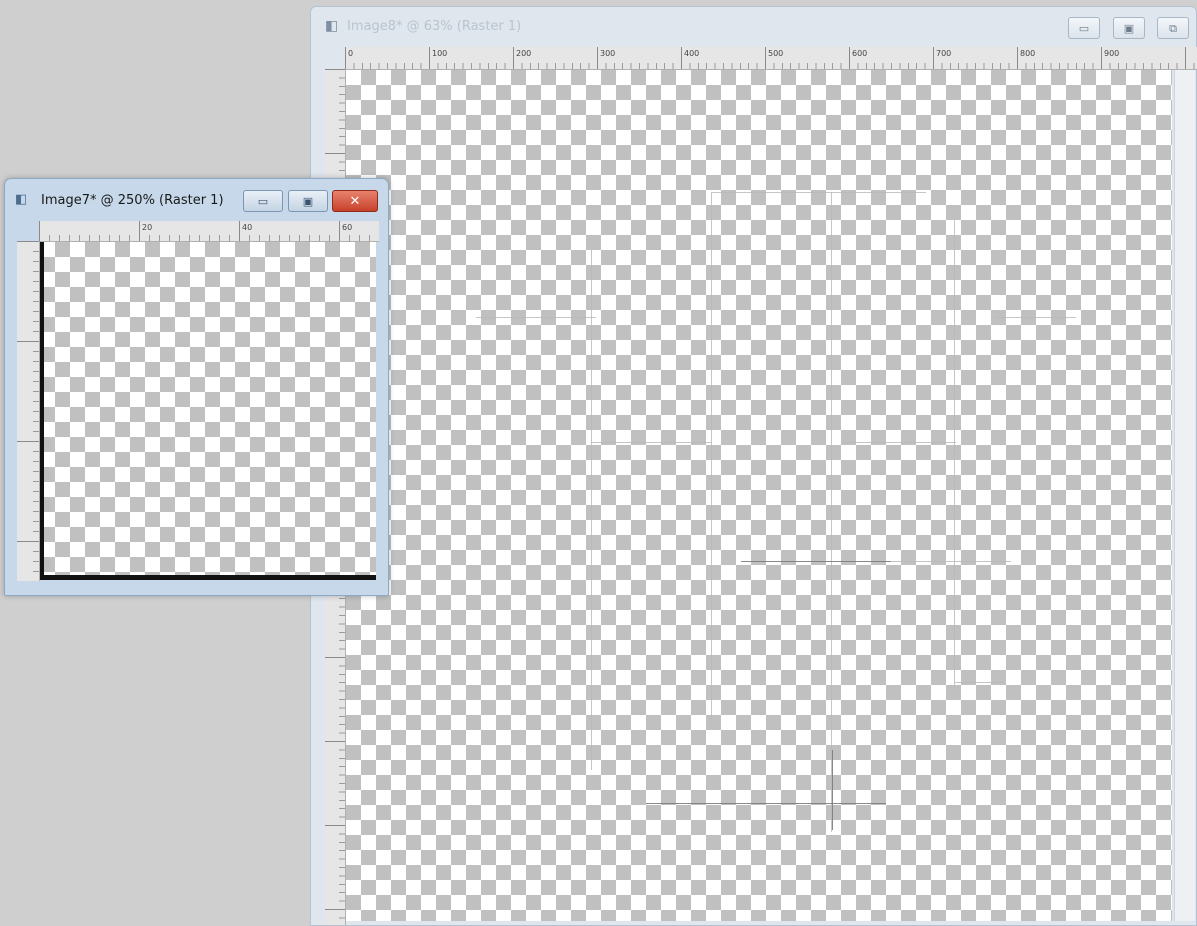 This screenshot has height=926, width=1197. I want to click on image7-title: Image7* @ 250% (Raster 1), so click(132, 200).